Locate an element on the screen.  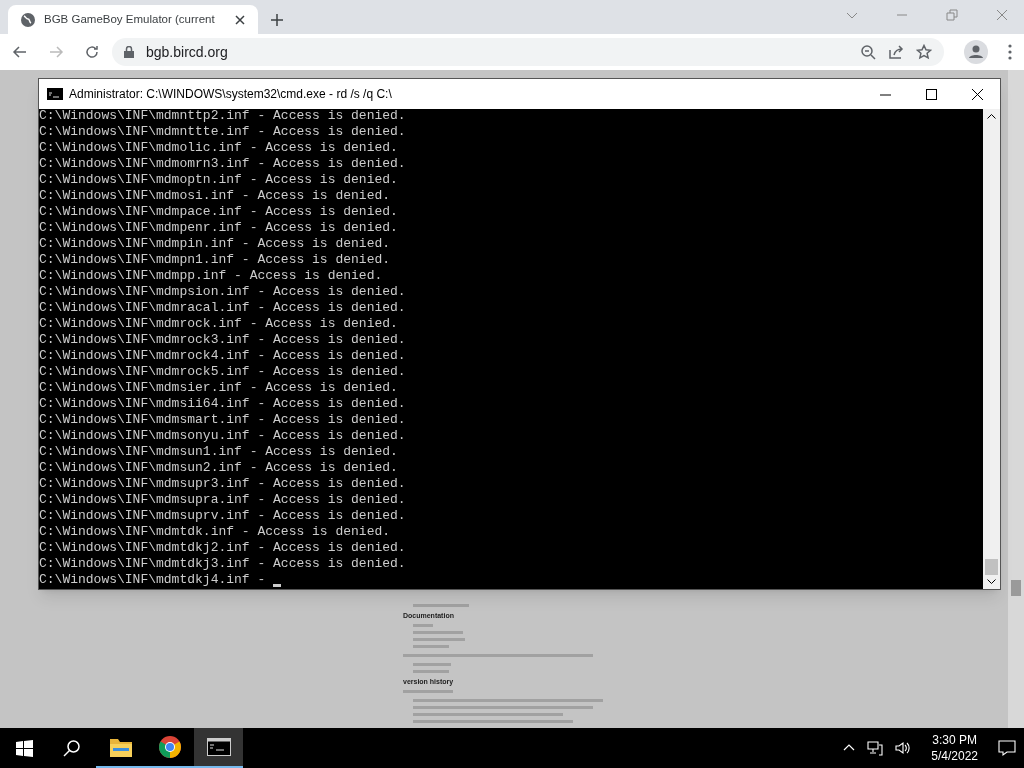
search-icon is located at coordinates (72, 748).